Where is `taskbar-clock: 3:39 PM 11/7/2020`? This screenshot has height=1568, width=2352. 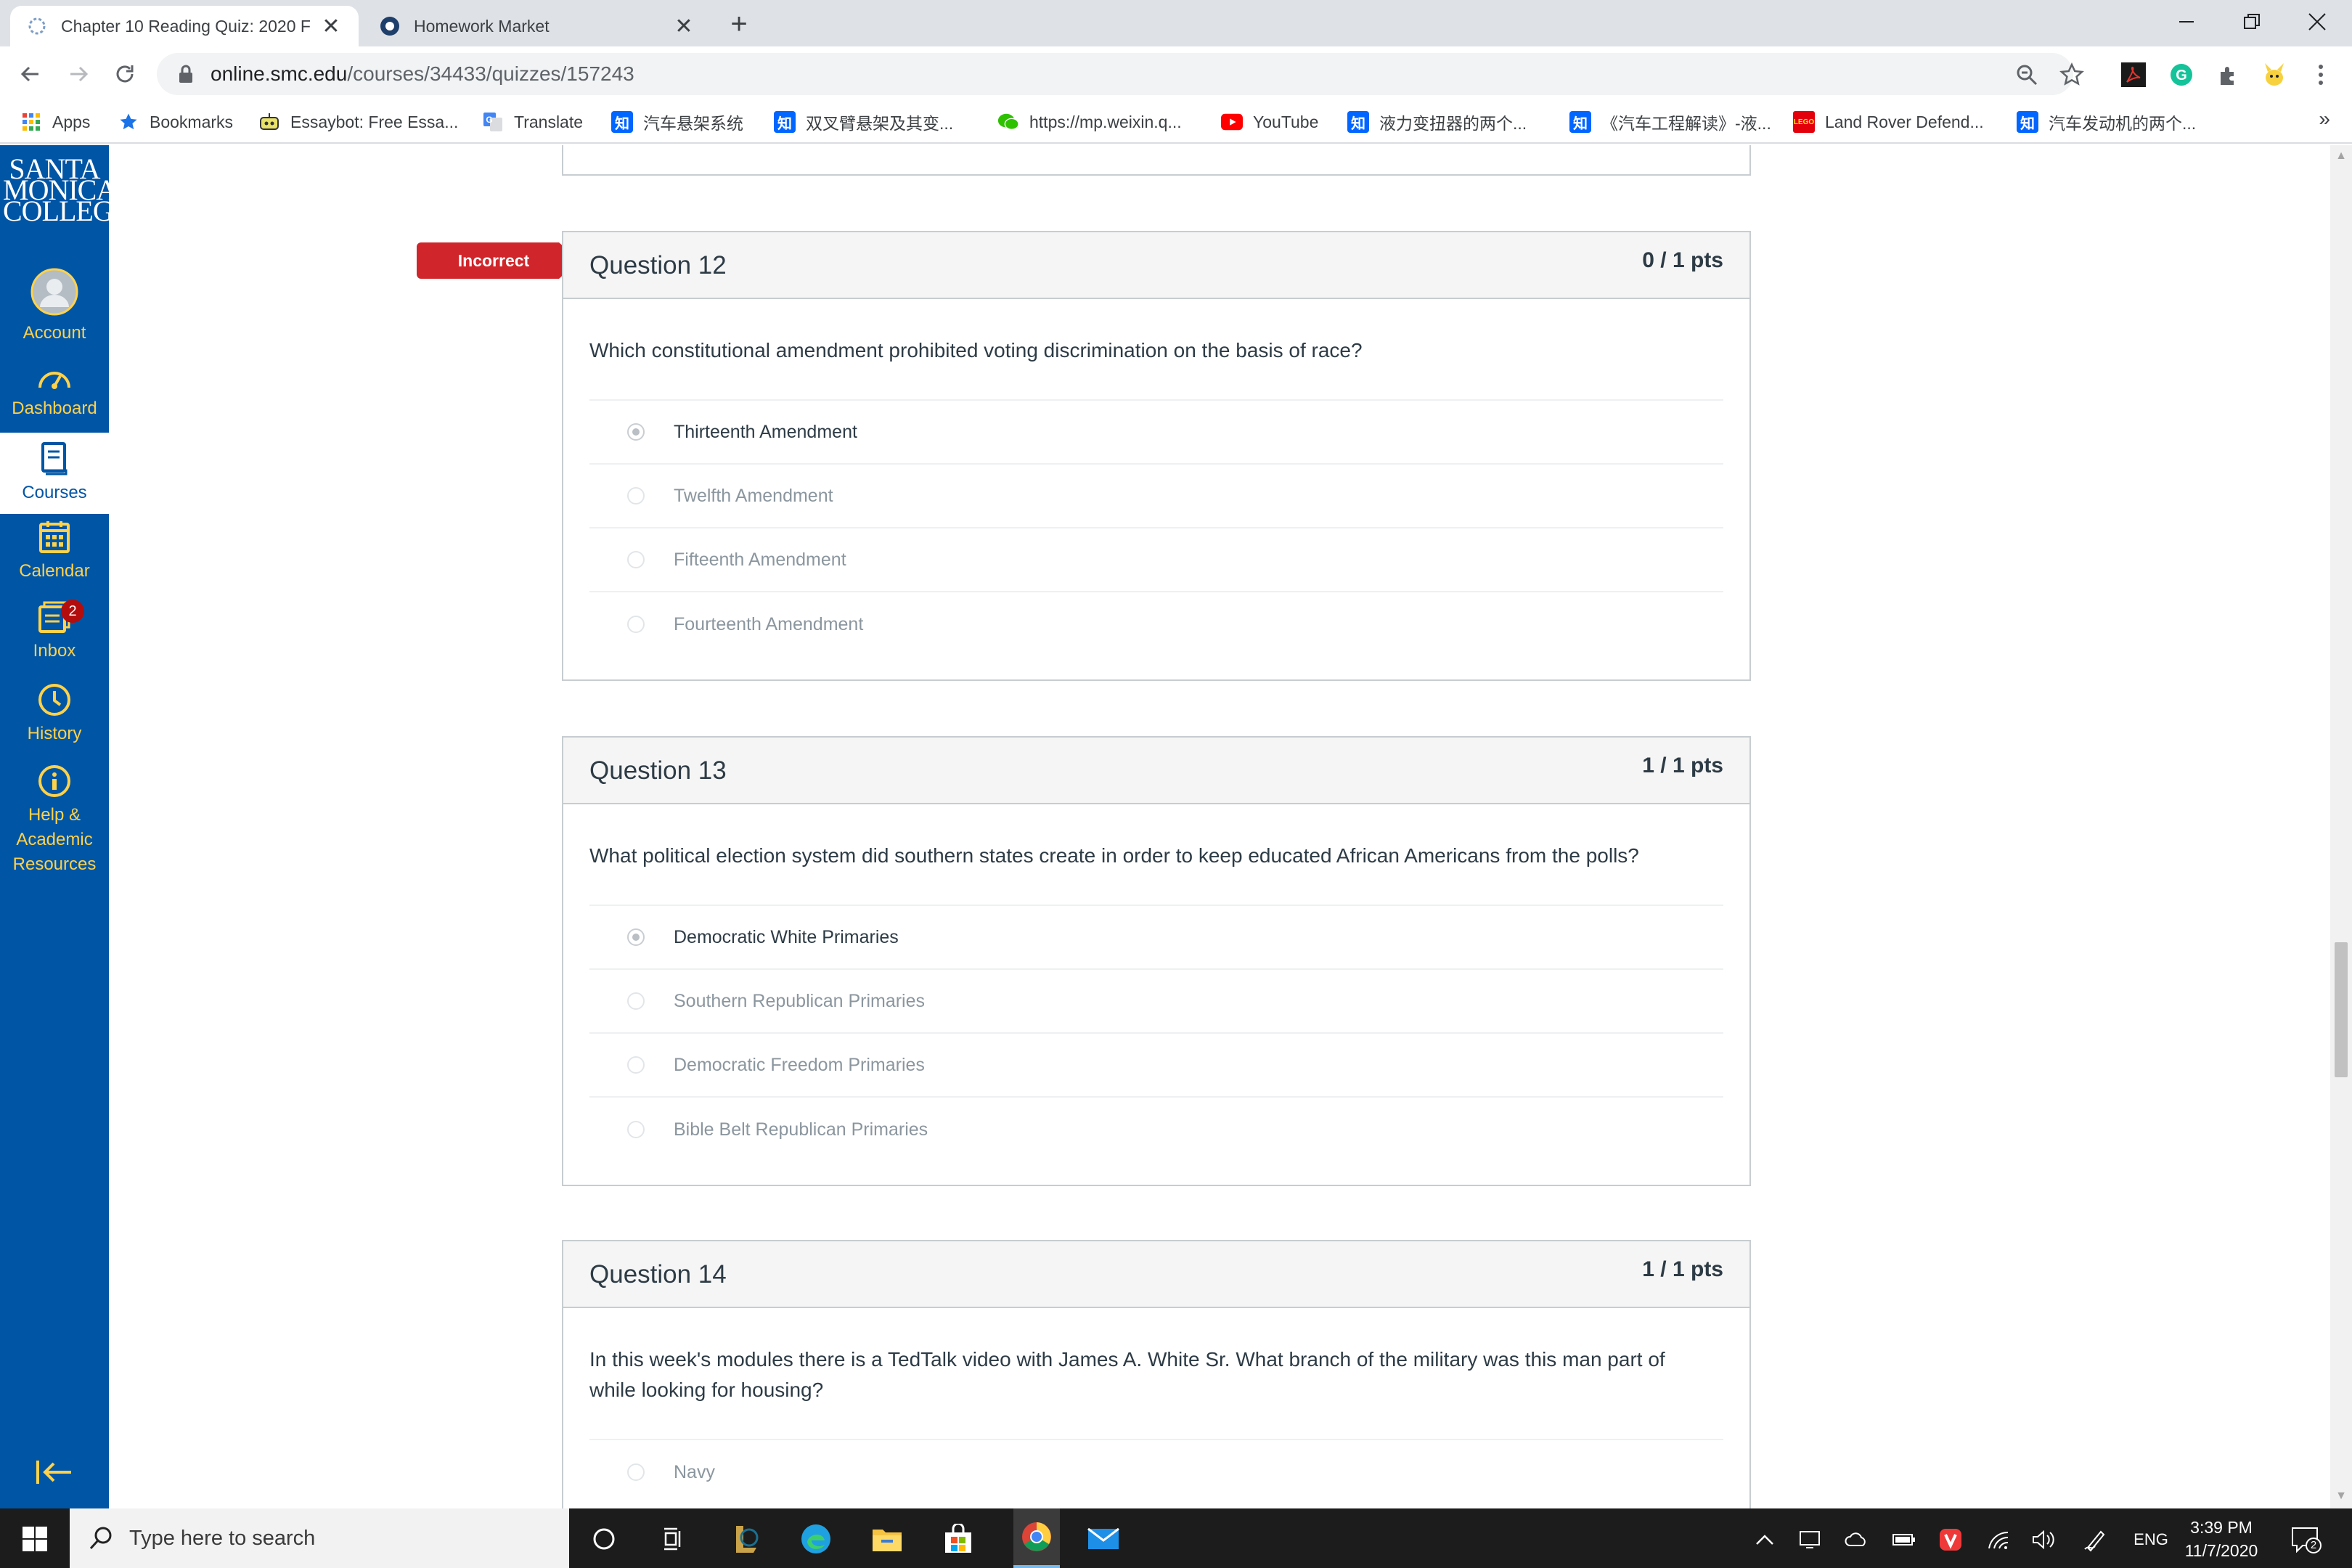
taskbar-clock: 3:39 PM 11/7/2020 is located at coordinates (2221, 1539).